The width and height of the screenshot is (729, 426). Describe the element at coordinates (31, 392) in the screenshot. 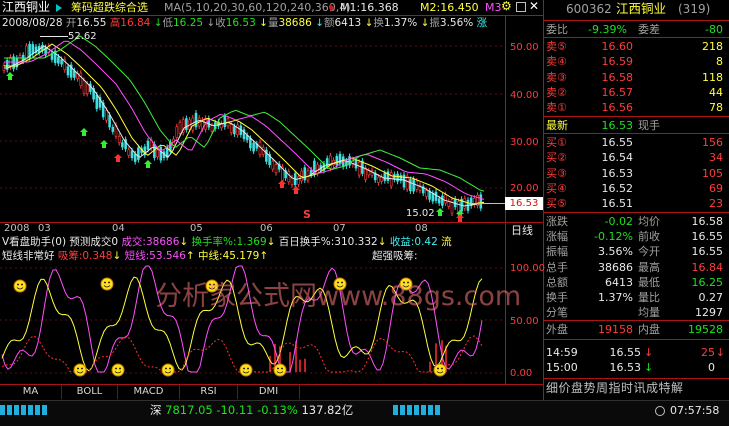

I see `tab-ma: MA` at that location.